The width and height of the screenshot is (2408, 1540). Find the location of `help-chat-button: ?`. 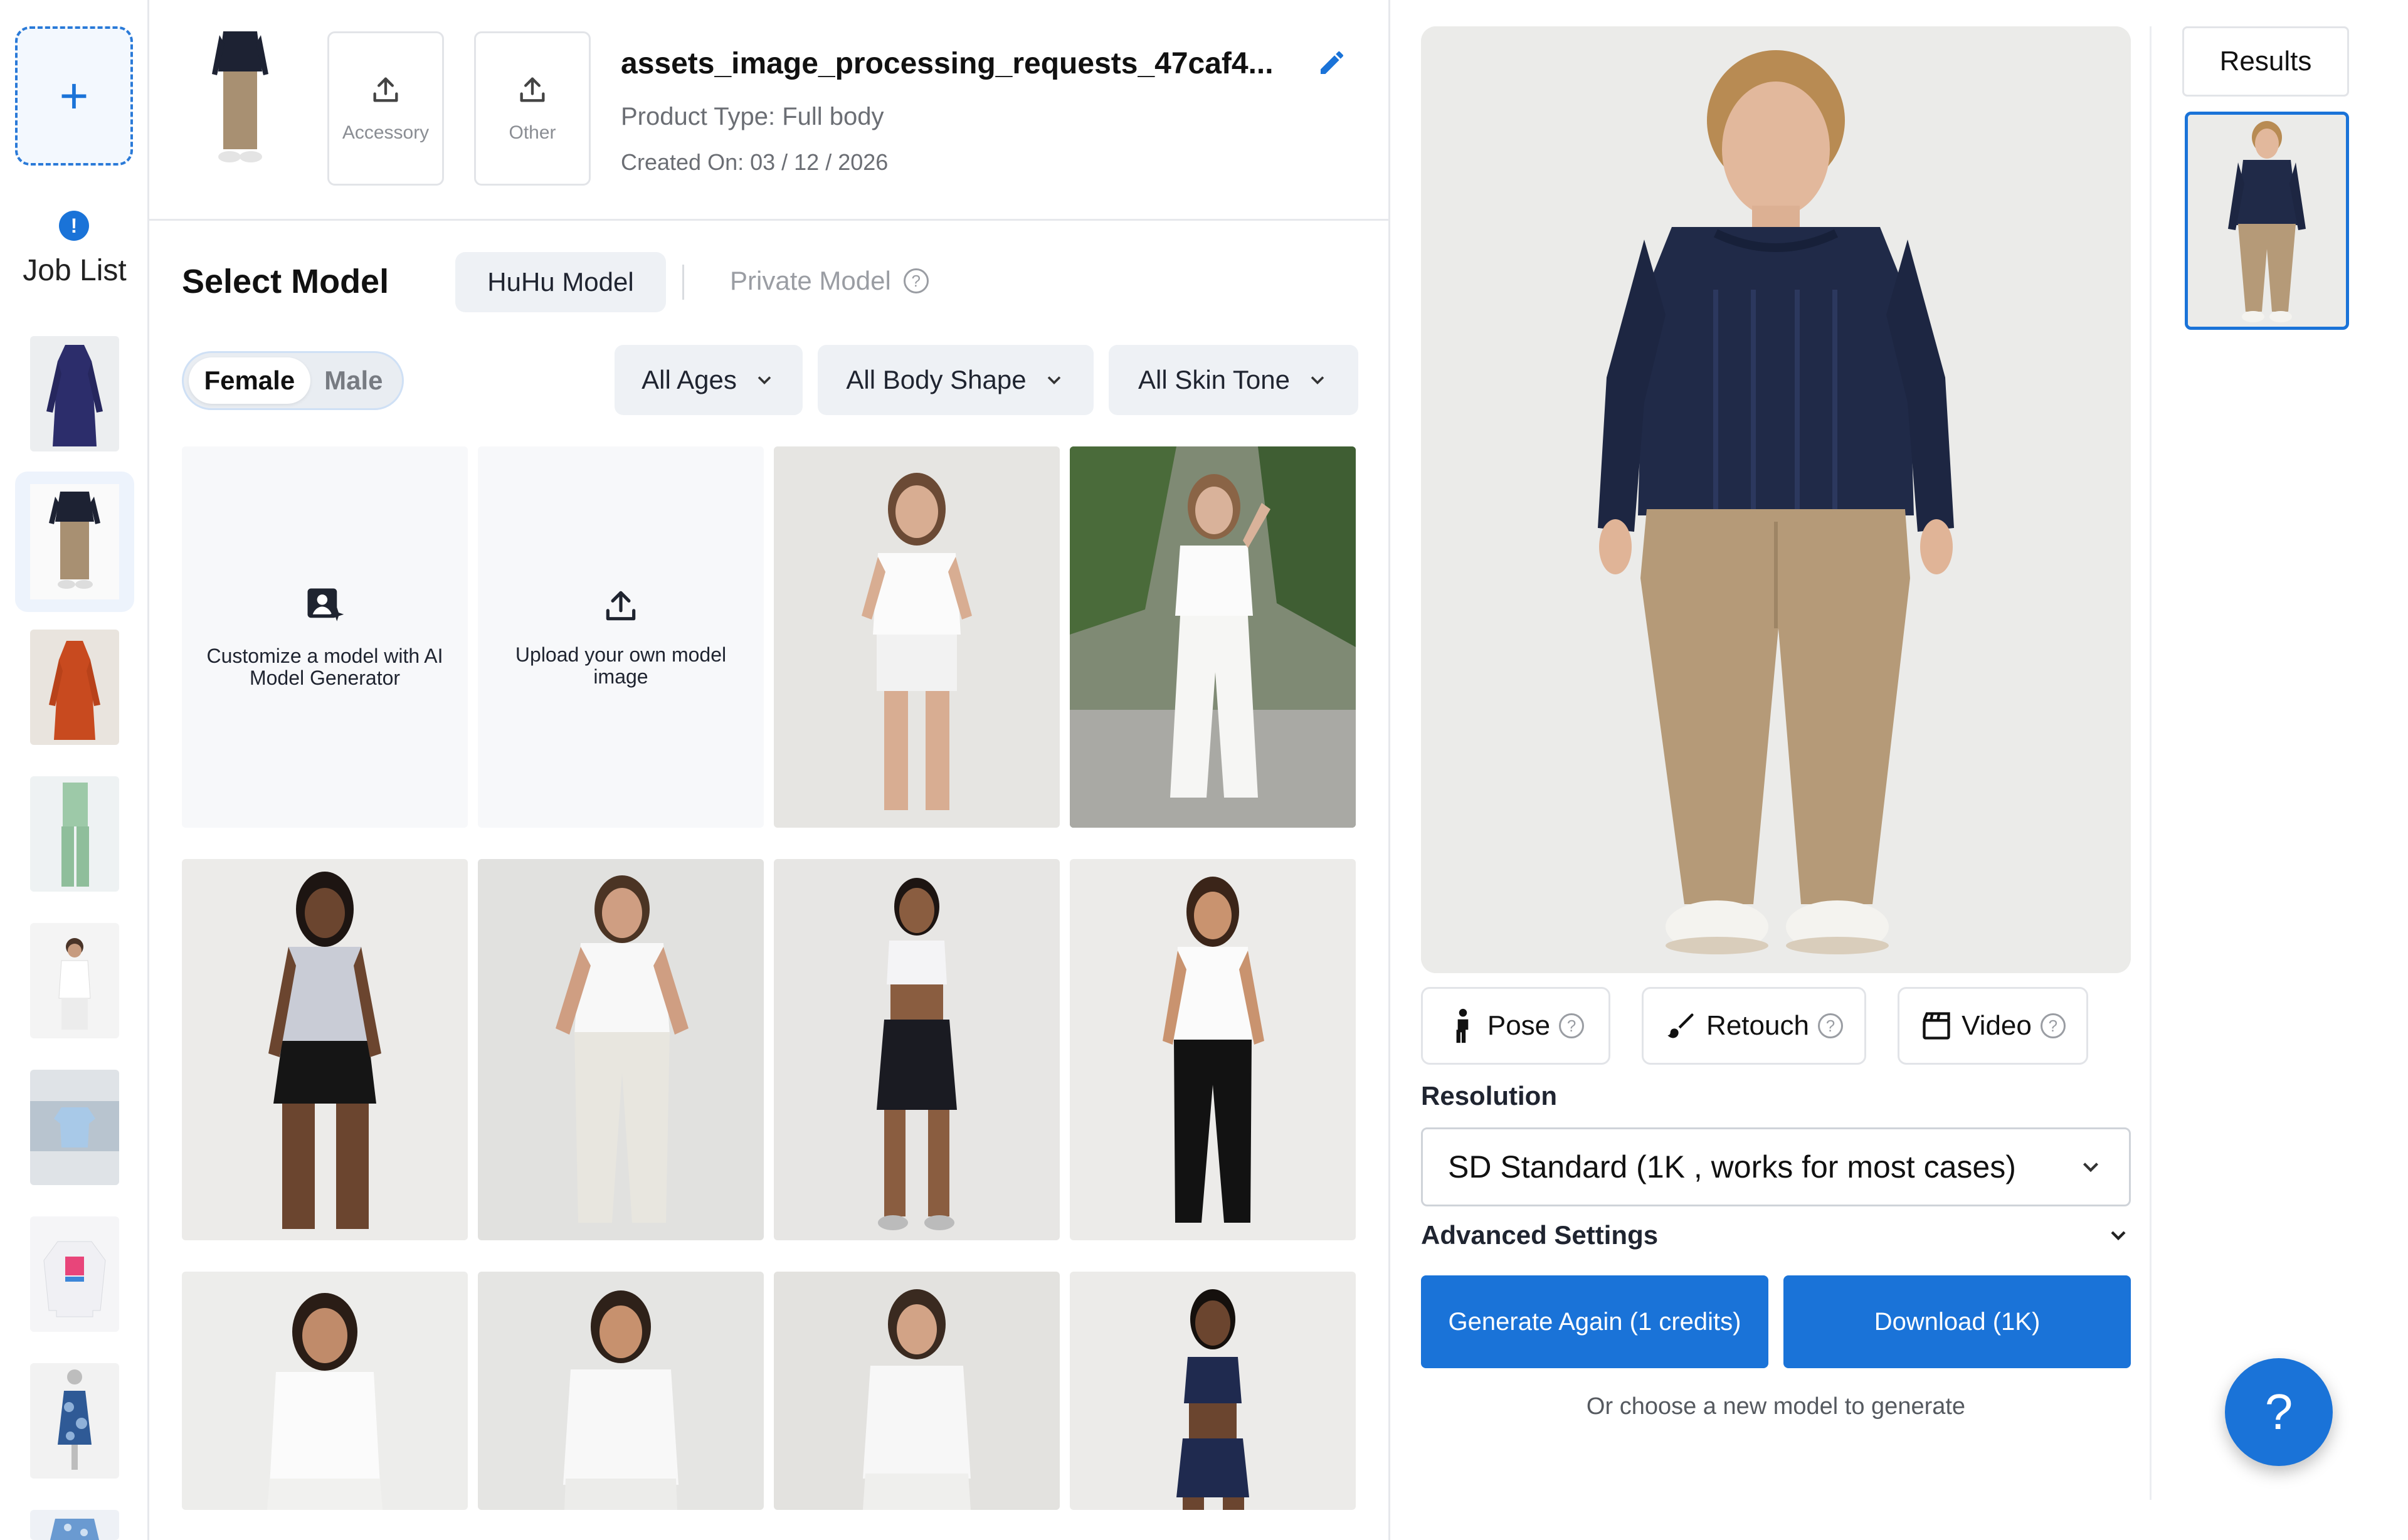

help-chat-button: ? is located at coordinates (2279, 1412).